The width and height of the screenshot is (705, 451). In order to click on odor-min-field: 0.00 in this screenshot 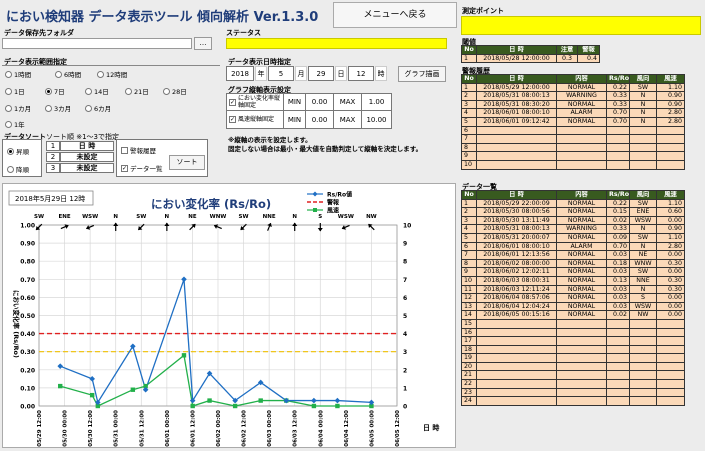, I will do `click(319, 102)`.